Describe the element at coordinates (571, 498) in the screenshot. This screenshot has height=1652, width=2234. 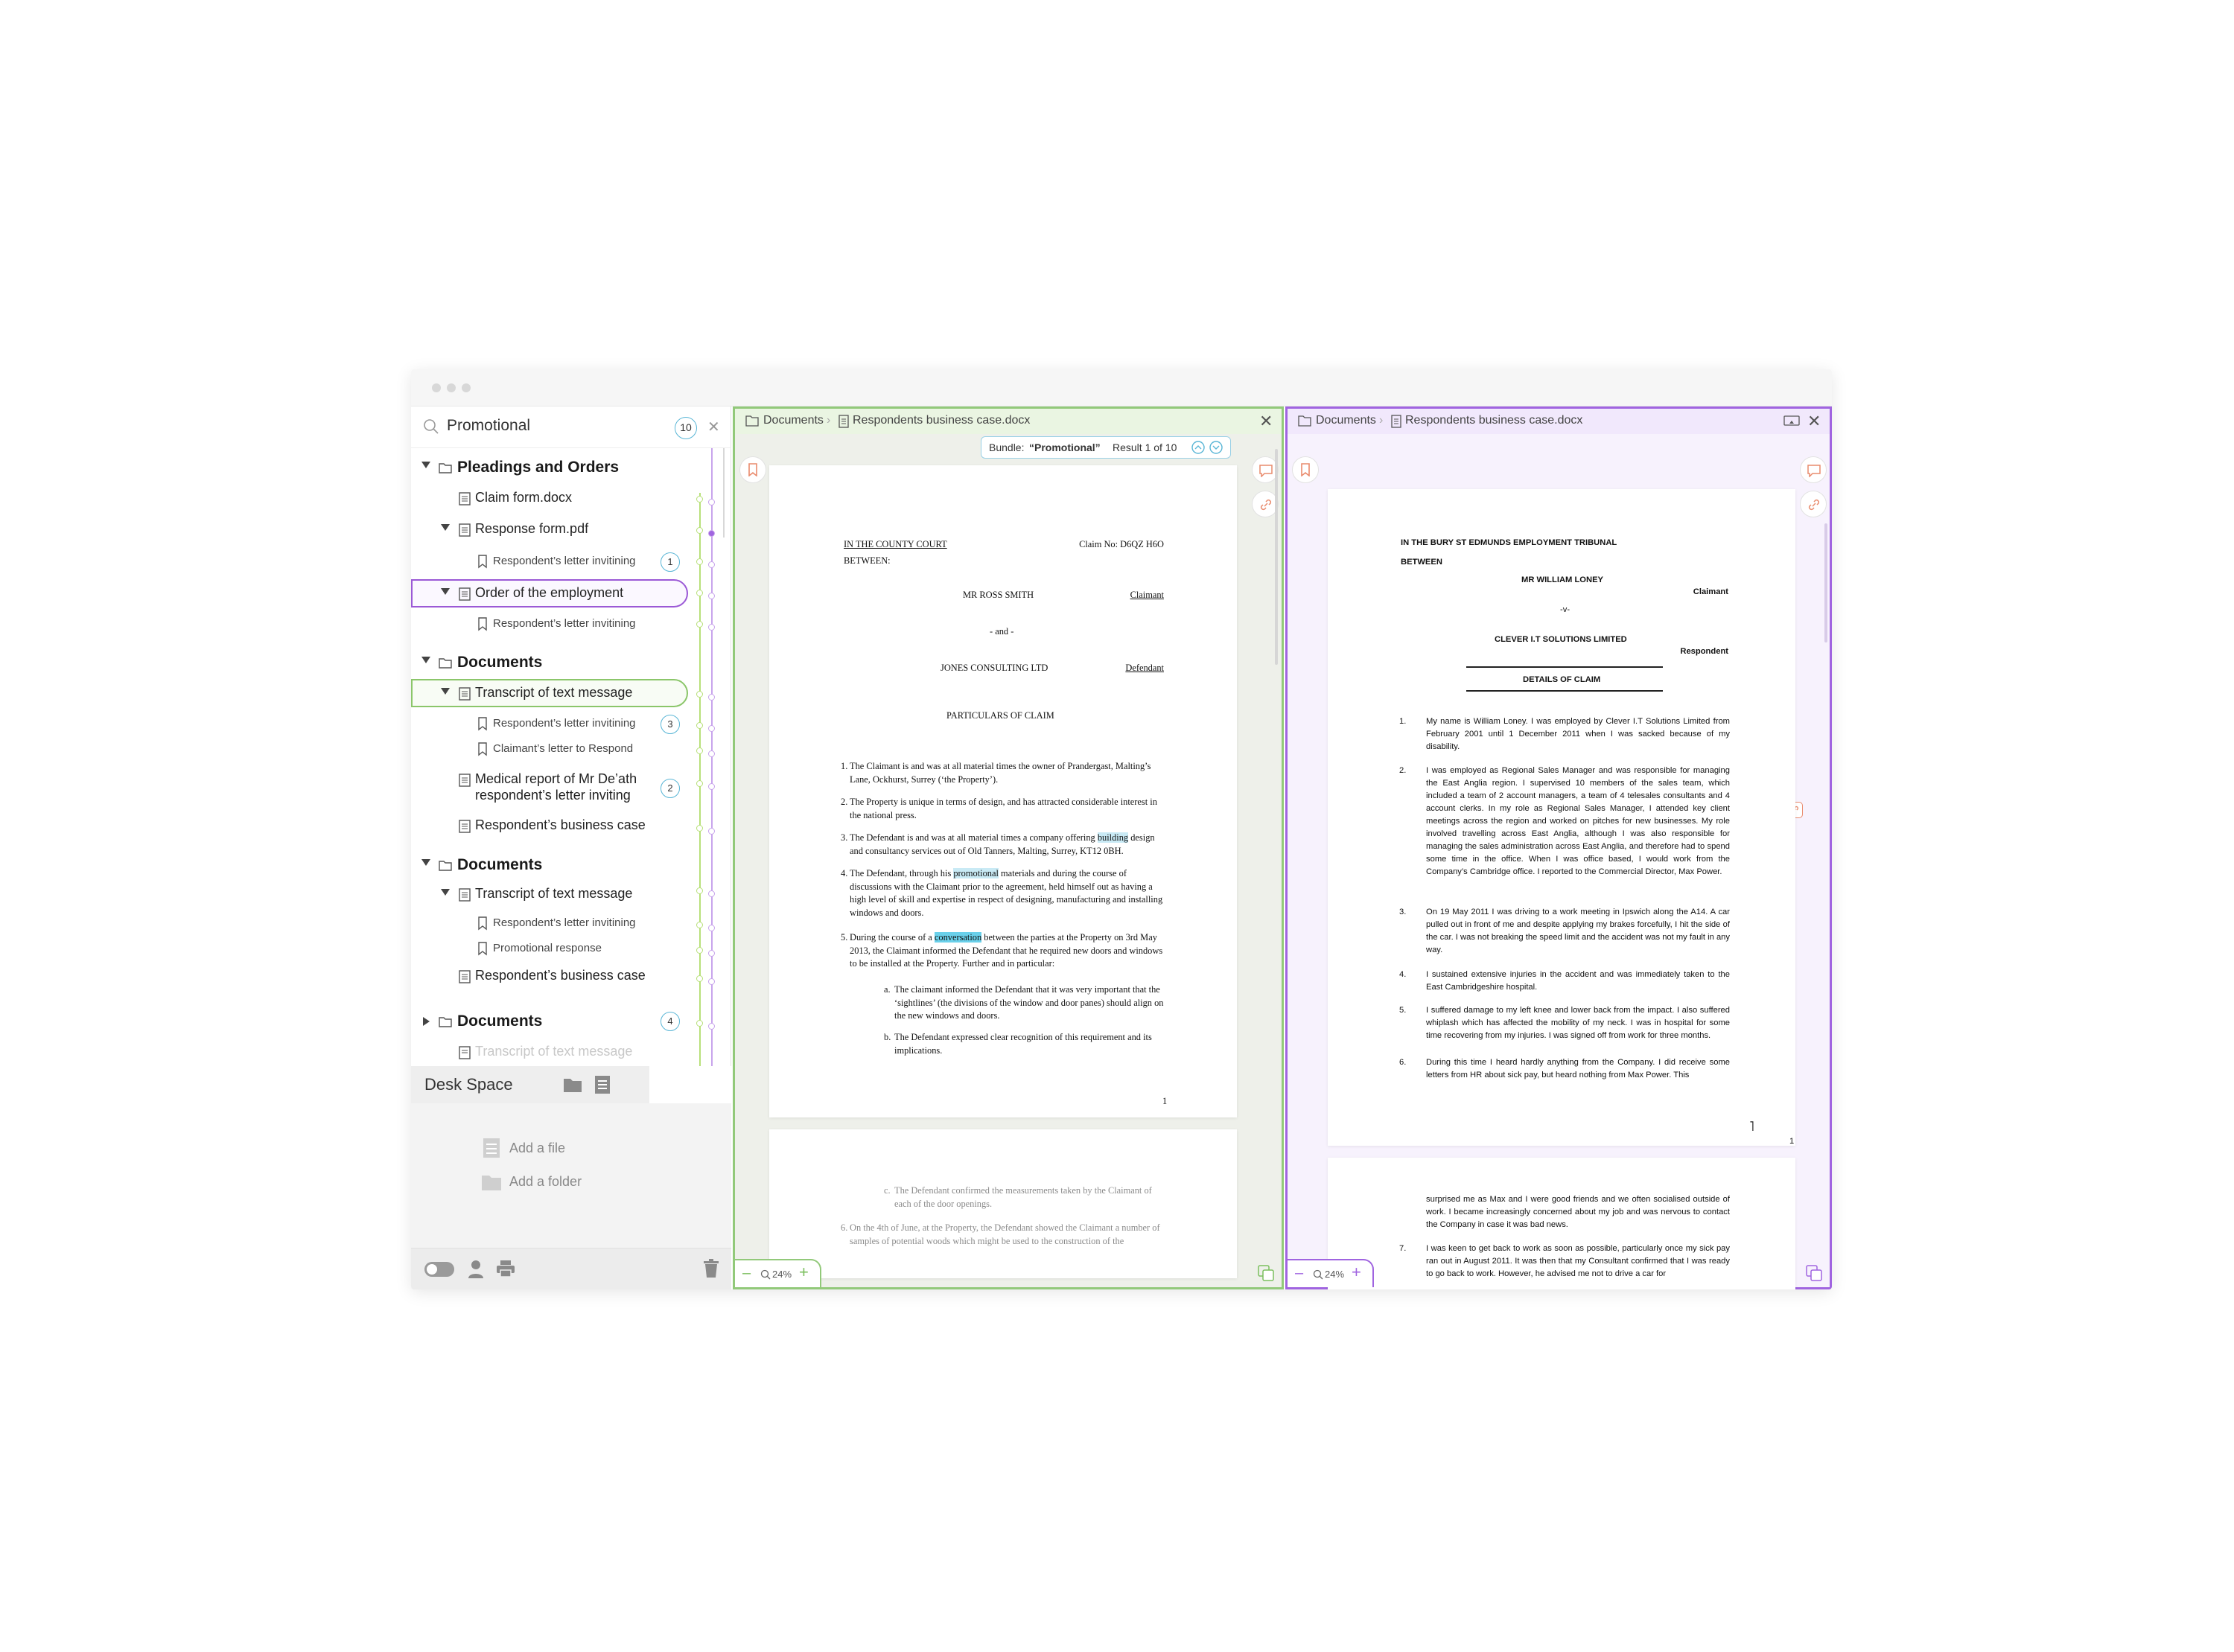
I see `tree-document: Claim form.docx` at that location.